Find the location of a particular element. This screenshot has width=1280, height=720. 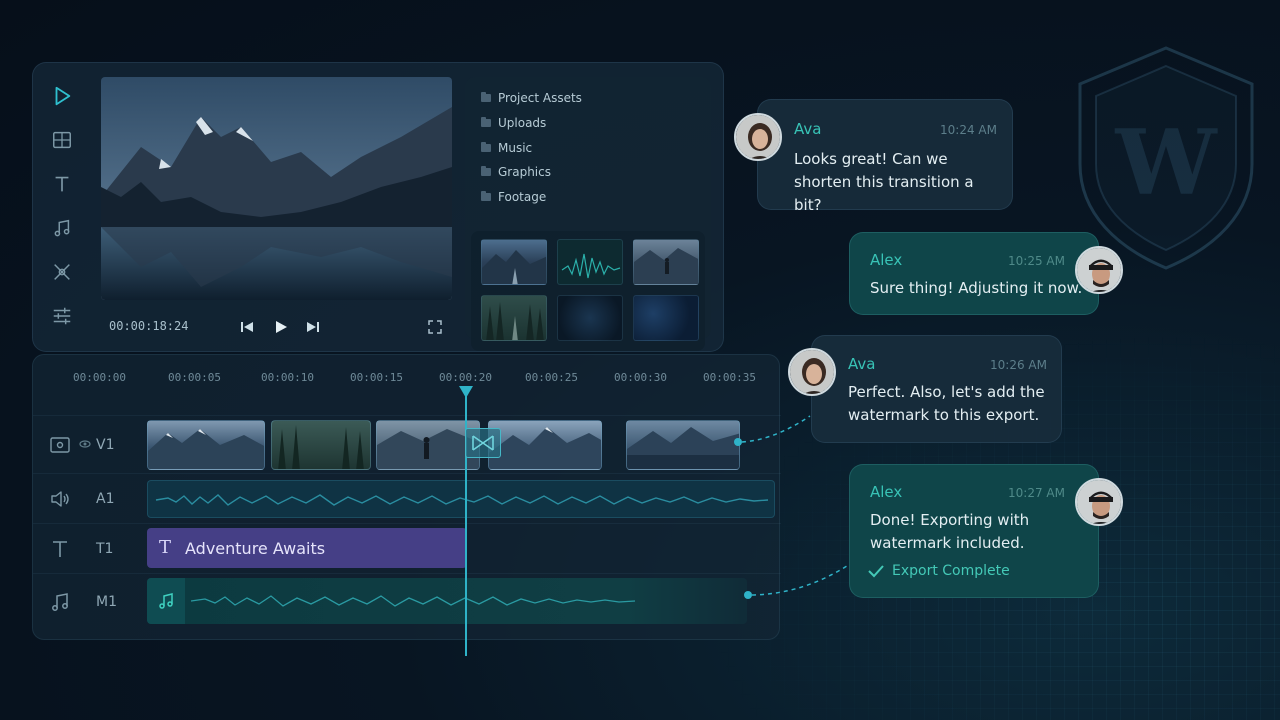

track-header: V1 is located at coordinates (83, 444).